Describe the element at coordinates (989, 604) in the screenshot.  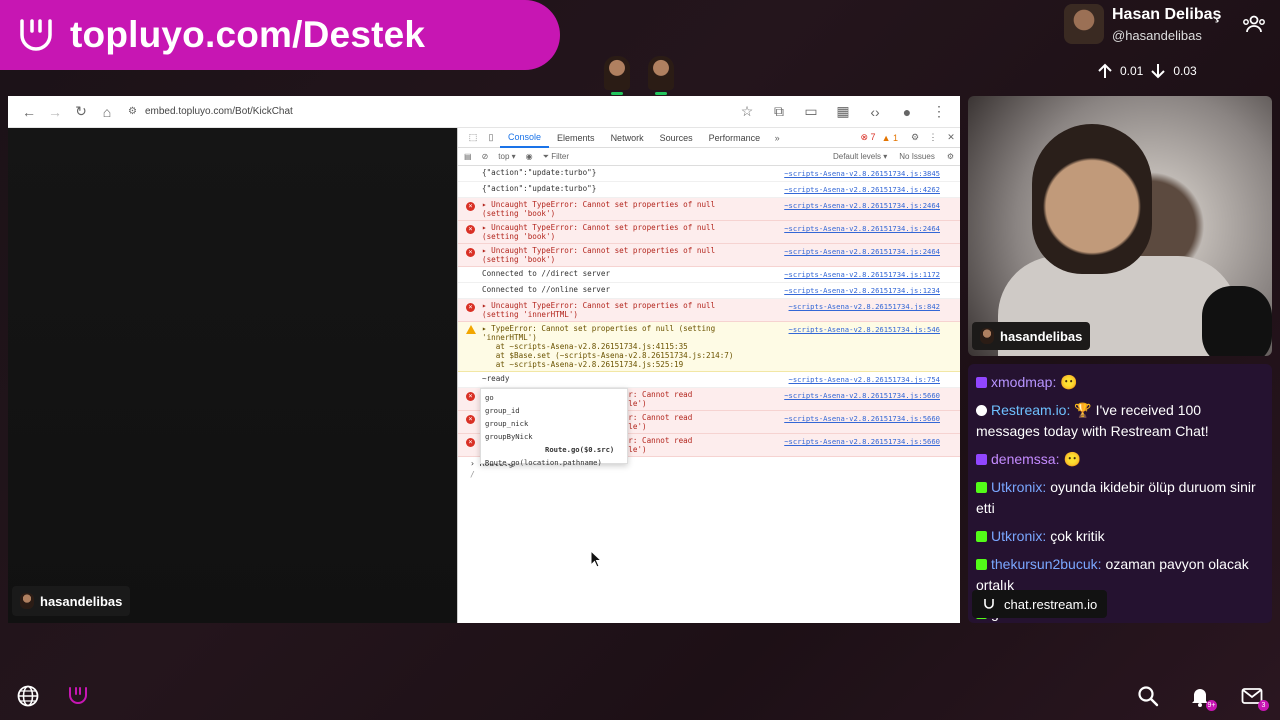
I see `restream-logo-icon` at that location.